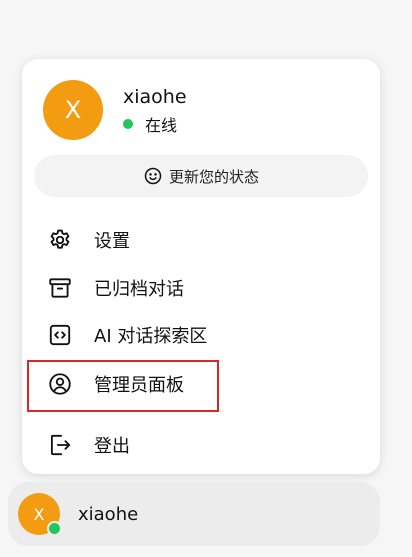  I want to click on online-status: 在线, so click(155, 124).